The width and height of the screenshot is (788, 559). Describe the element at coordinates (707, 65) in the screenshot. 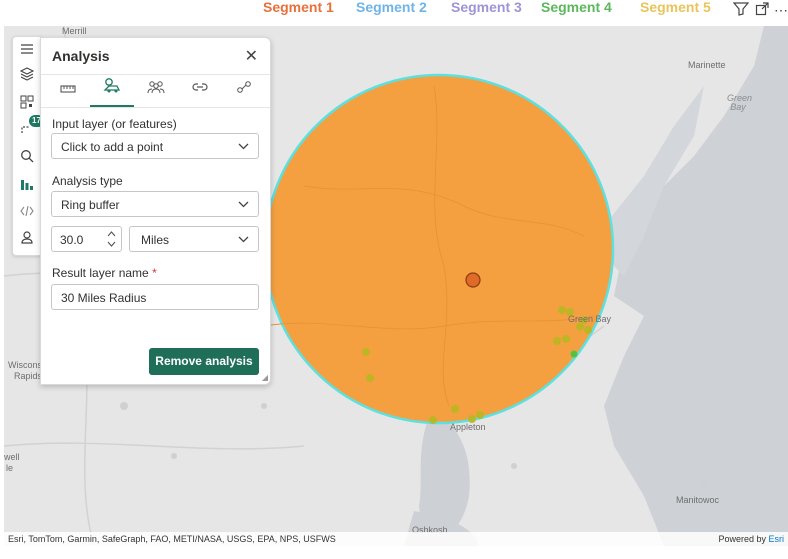

I see `map-label-marinette: Marinette` at that location.